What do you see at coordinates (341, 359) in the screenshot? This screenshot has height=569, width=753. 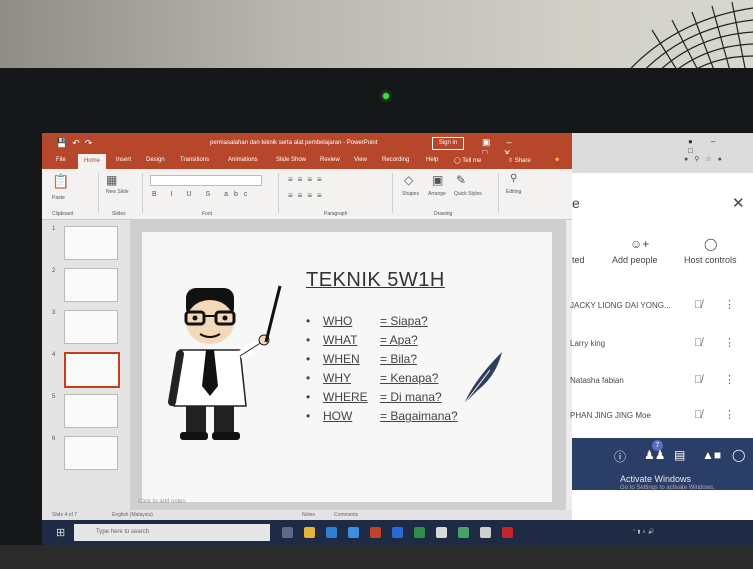 I see `question-word: WHEN` at bounding box center [341, 359].